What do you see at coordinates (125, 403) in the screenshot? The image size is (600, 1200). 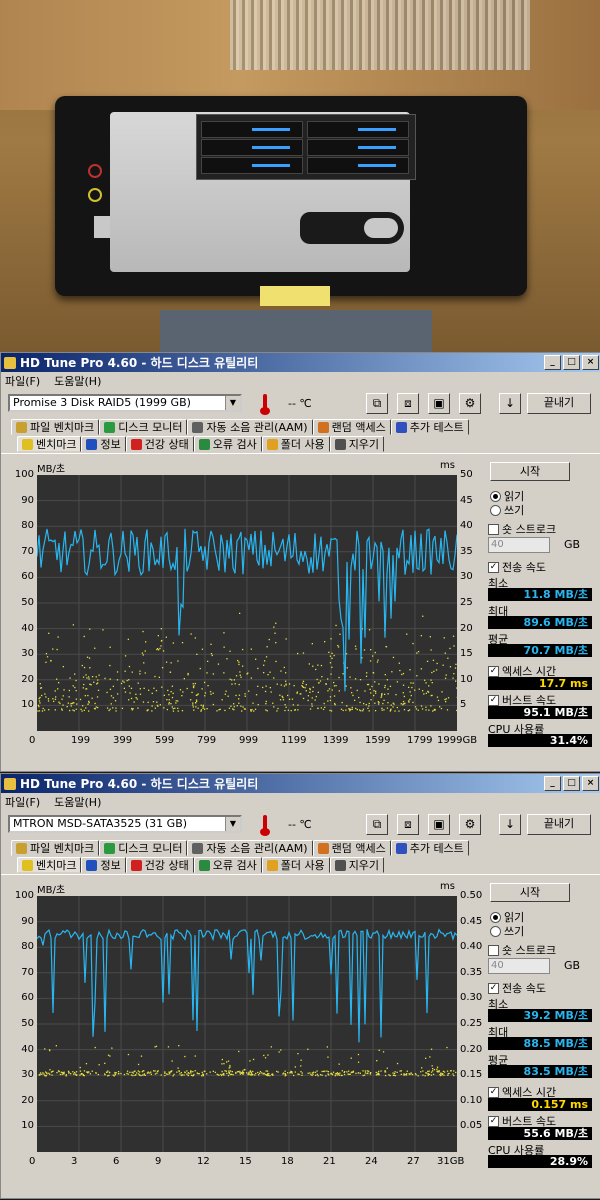 I see `drive-select: Promise 3 Disk RAID5 (1999 GB) ▼` at bounding box center [125, 403].